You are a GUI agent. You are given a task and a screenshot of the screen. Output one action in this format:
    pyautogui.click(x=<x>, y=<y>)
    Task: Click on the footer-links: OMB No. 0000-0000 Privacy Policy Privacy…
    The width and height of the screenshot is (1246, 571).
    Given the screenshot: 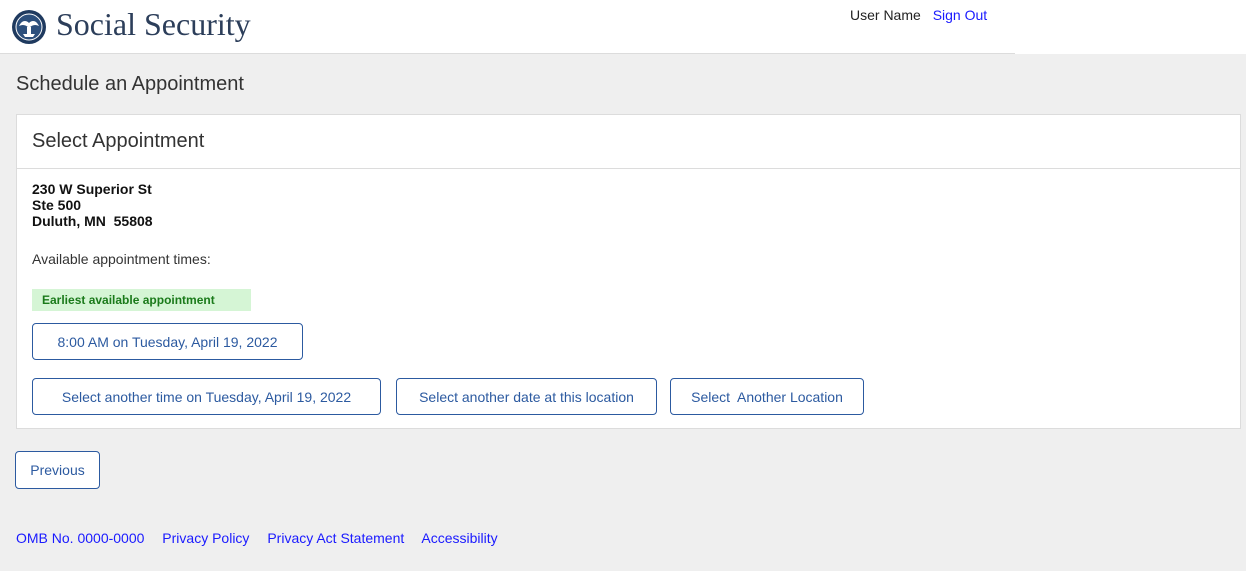 What is the action you would take?
    pyautogui.click(x=264, y=538)
    